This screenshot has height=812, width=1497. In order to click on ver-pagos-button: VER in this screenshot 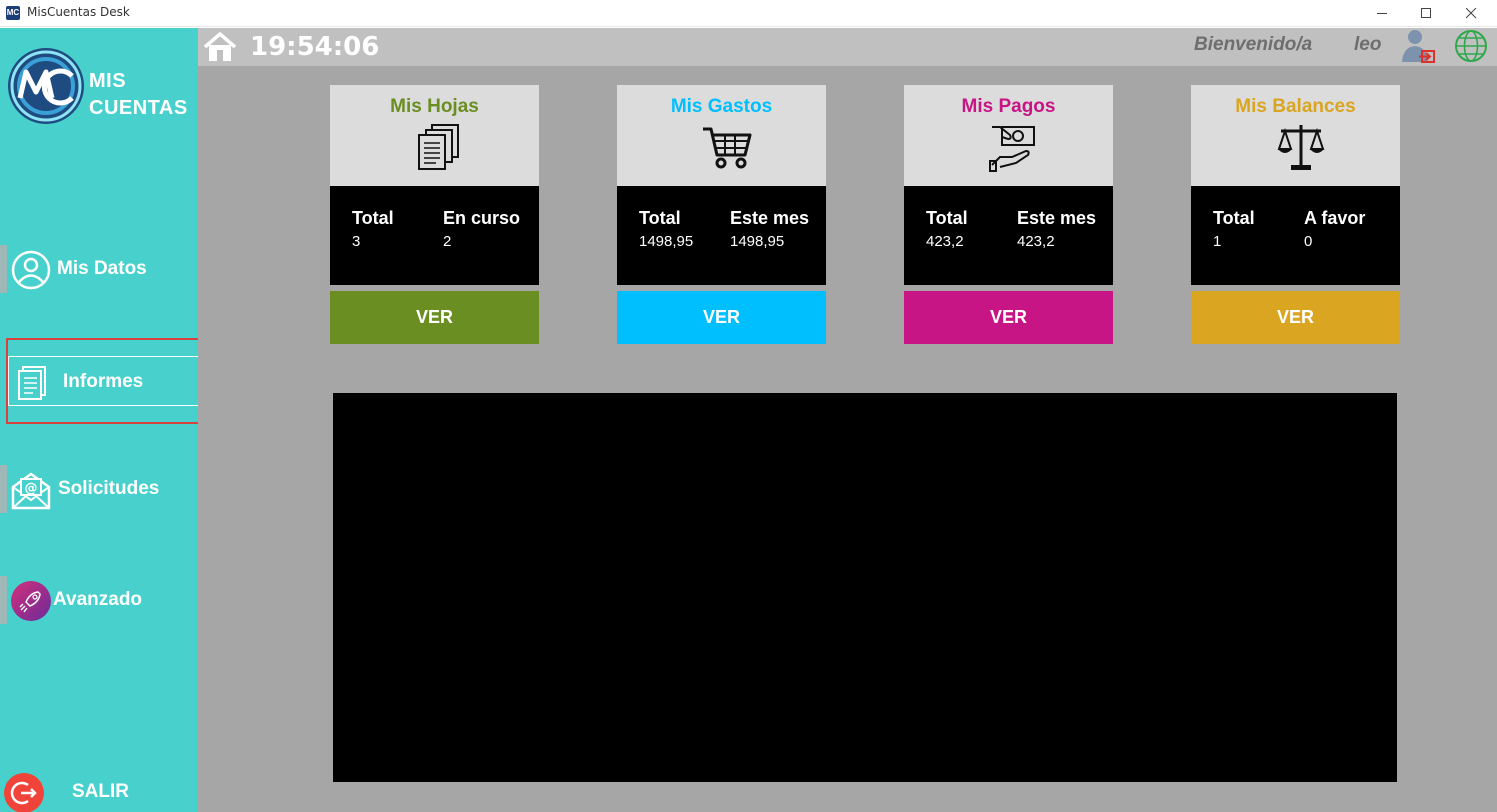, I will do `click(1008, 317)`.